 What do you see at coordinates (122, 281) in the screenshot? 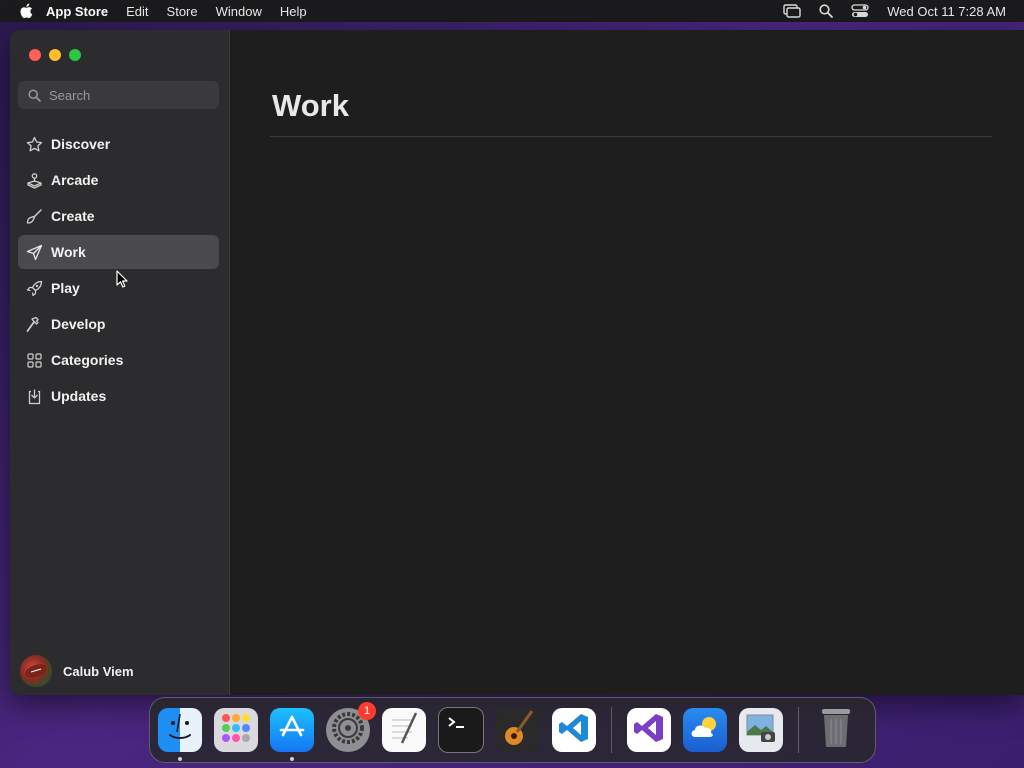
I see `mouse-pointer-icon` at bounding box center [122, 281].